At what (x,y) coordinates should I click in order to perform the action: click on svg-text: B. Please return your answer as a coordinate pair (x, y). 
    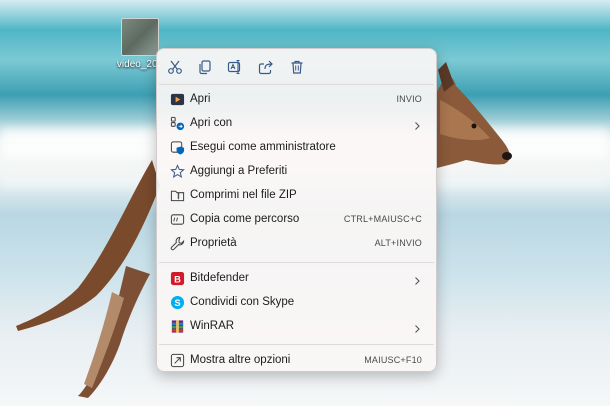
    Looking at the image, I should click on (177, 279).